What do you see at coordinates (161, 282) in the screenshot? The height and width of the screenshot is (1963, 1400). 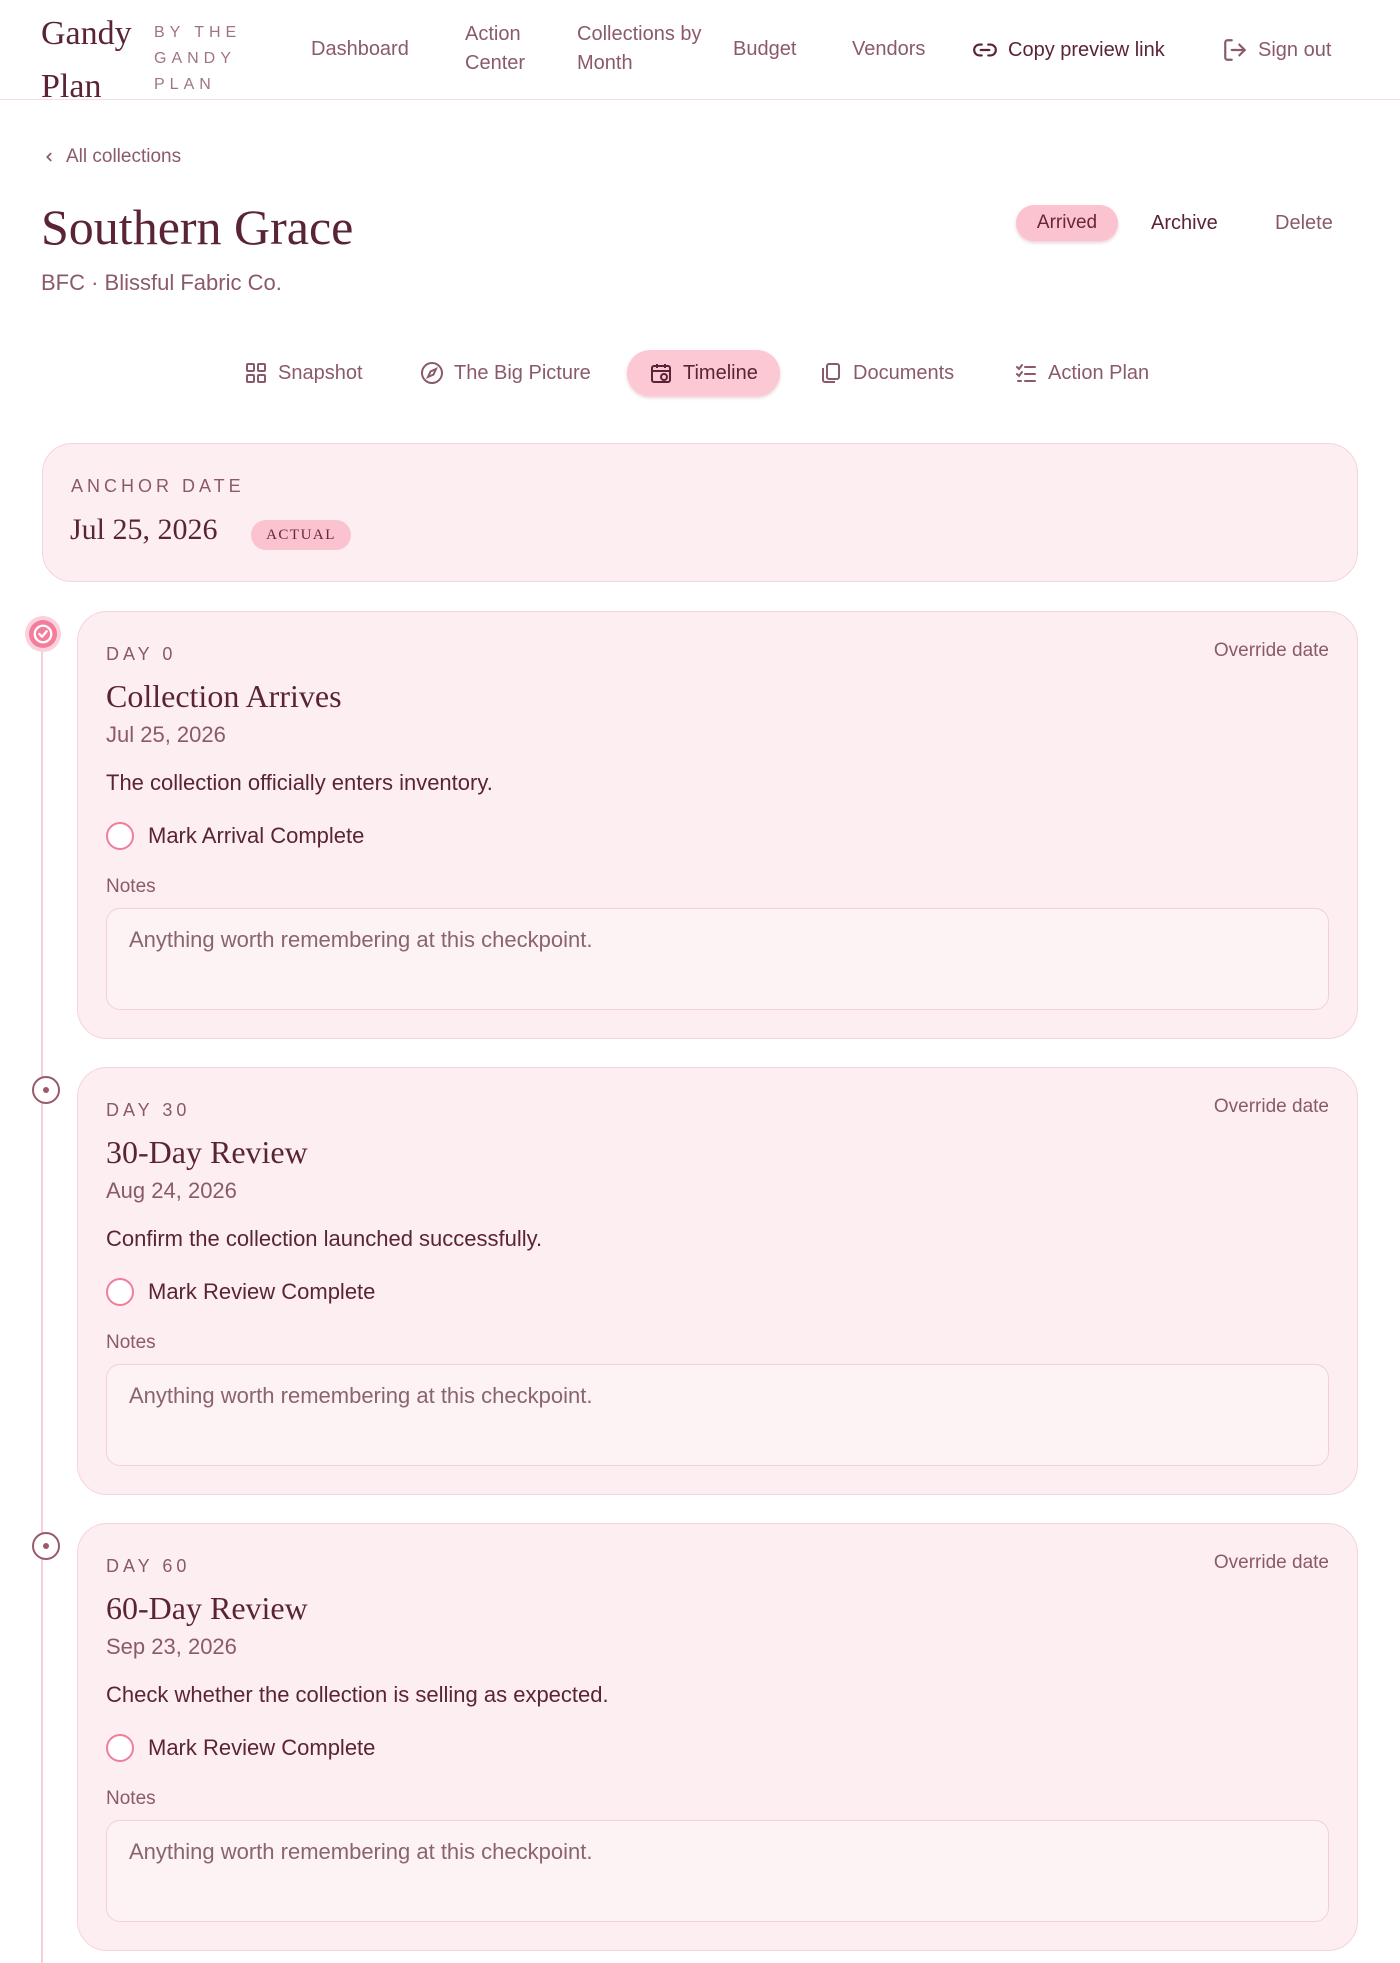 I see `collection-subtitle: BFC · Blissful Fabric Co.` at bounding box center [161, 282].